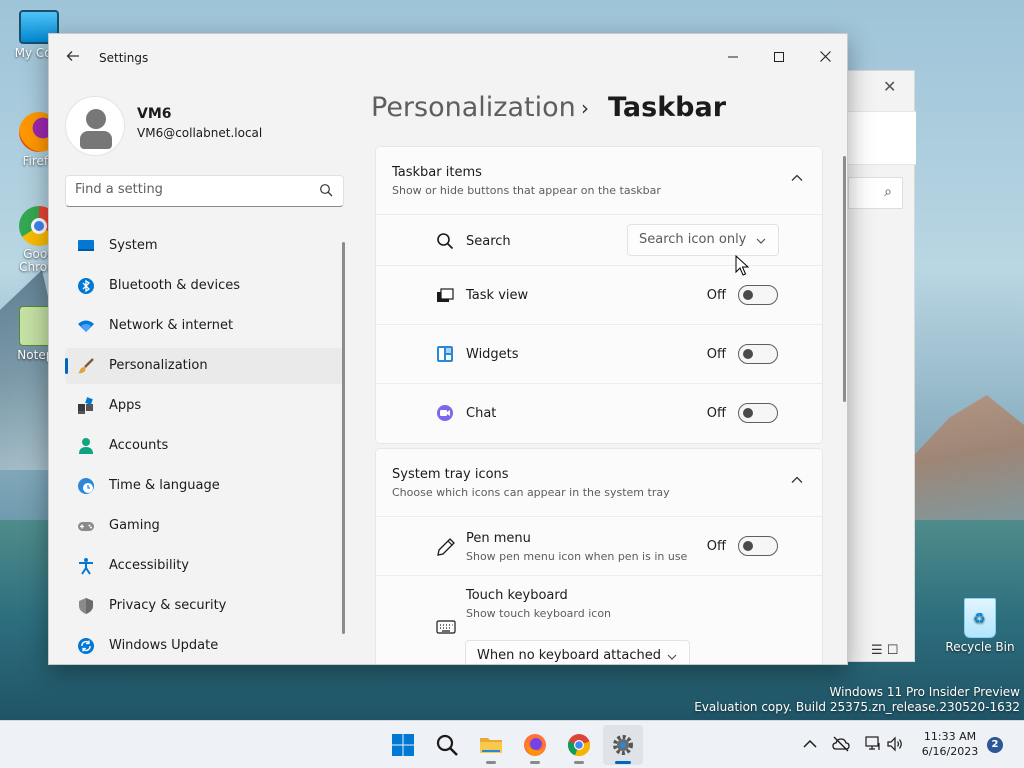 Image resolution: width=1024 pixels, height=768 pixels. I want to click on sidebar-item-windows-update: Windows Update, so click(204, 646).